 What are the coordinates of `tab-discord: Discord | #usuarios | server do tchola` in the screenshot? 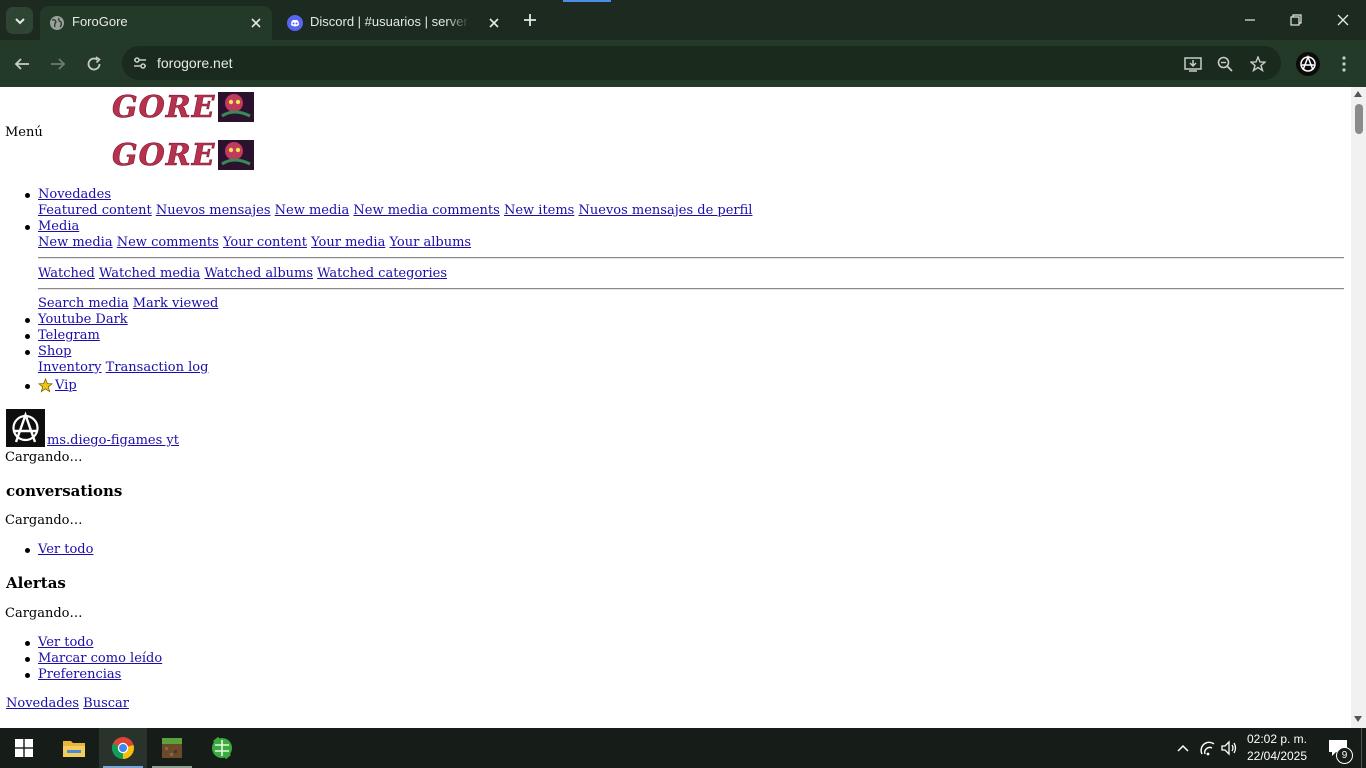 It's located at (394, 23).